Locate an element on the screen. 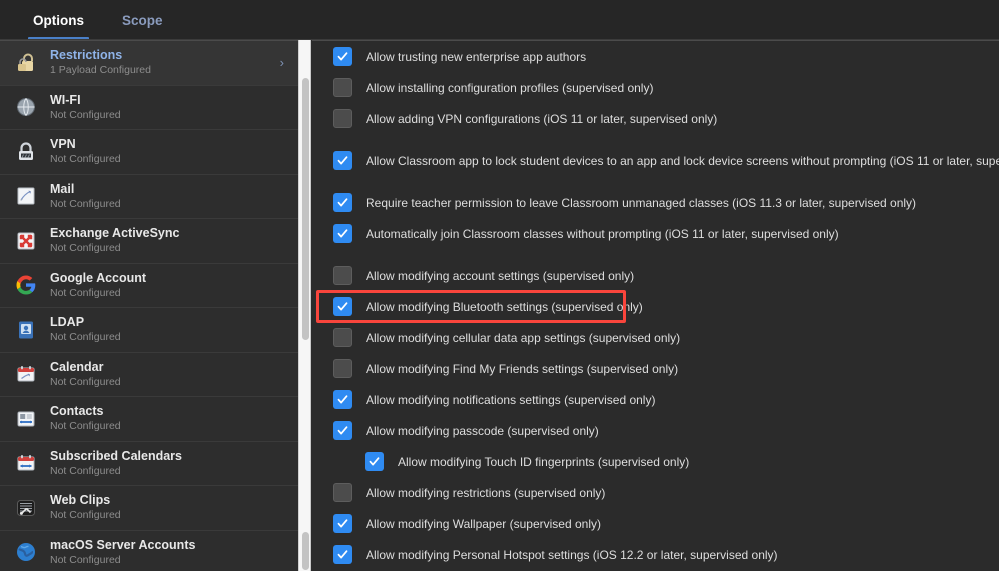 The image size is (999, 571). sidebar-item-text: Mail Not Configured is located at coordinates (85, 196).